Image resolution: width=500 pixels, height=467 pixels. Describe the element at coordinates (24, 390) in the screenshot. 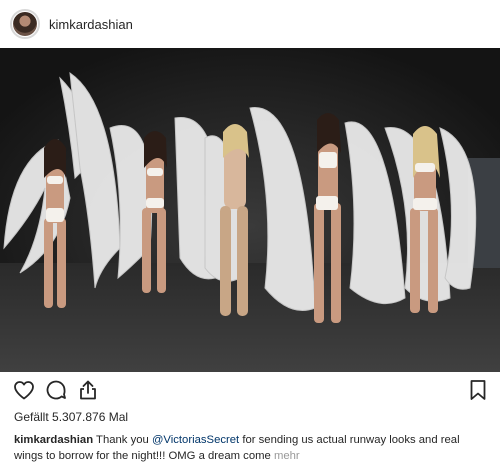

I see `heart-icon` at that location.